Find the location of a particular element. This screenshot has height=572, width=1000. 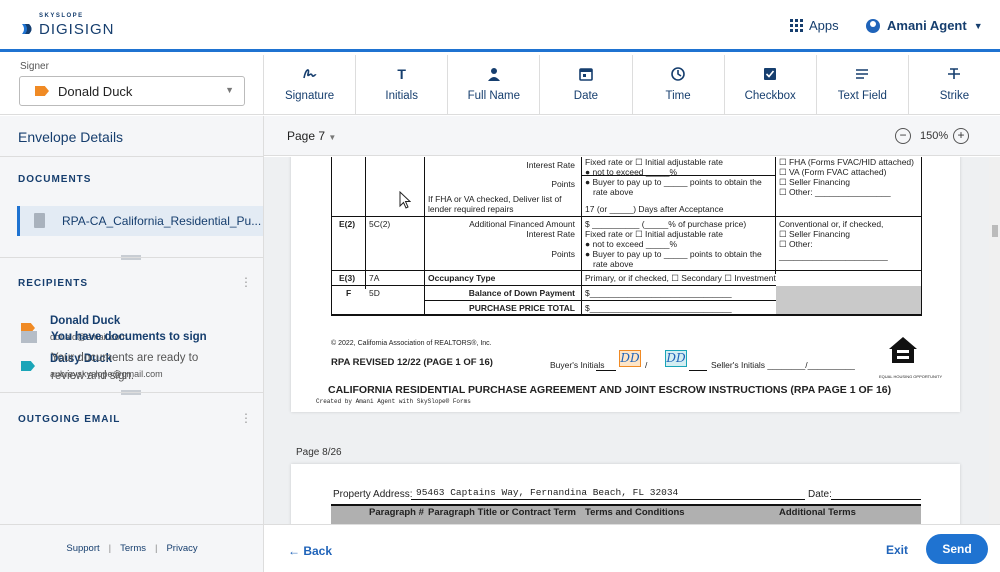

calendar-icon is located at coordinates (586, 74).